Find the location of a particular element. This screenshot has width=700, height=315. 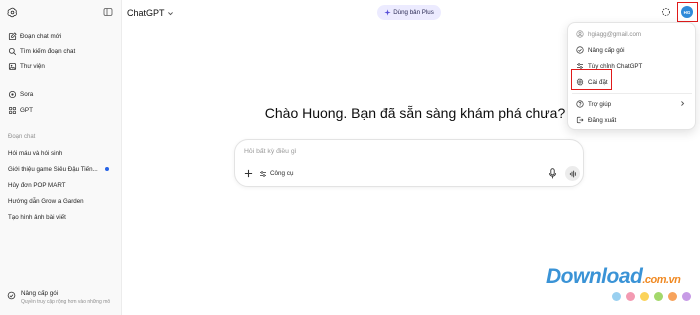

gpt-button: GPT is located at coordinates (61, 110).